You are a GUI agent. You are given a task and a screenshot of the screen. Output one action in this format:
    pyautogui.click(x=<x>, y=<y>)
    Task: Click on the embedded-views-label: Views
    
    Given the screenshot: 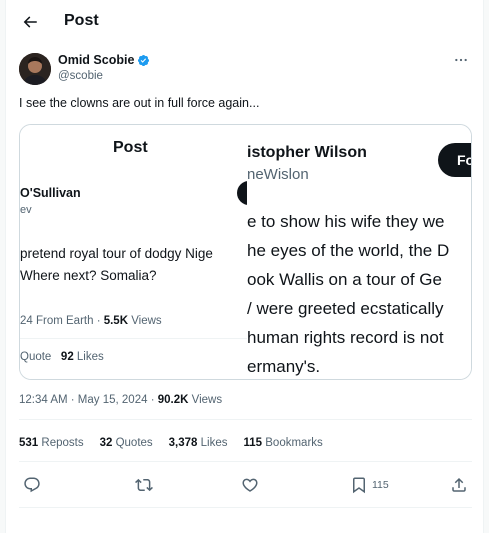 What is the action you would take?
    pyautogui.click(x=145, y=321)
    